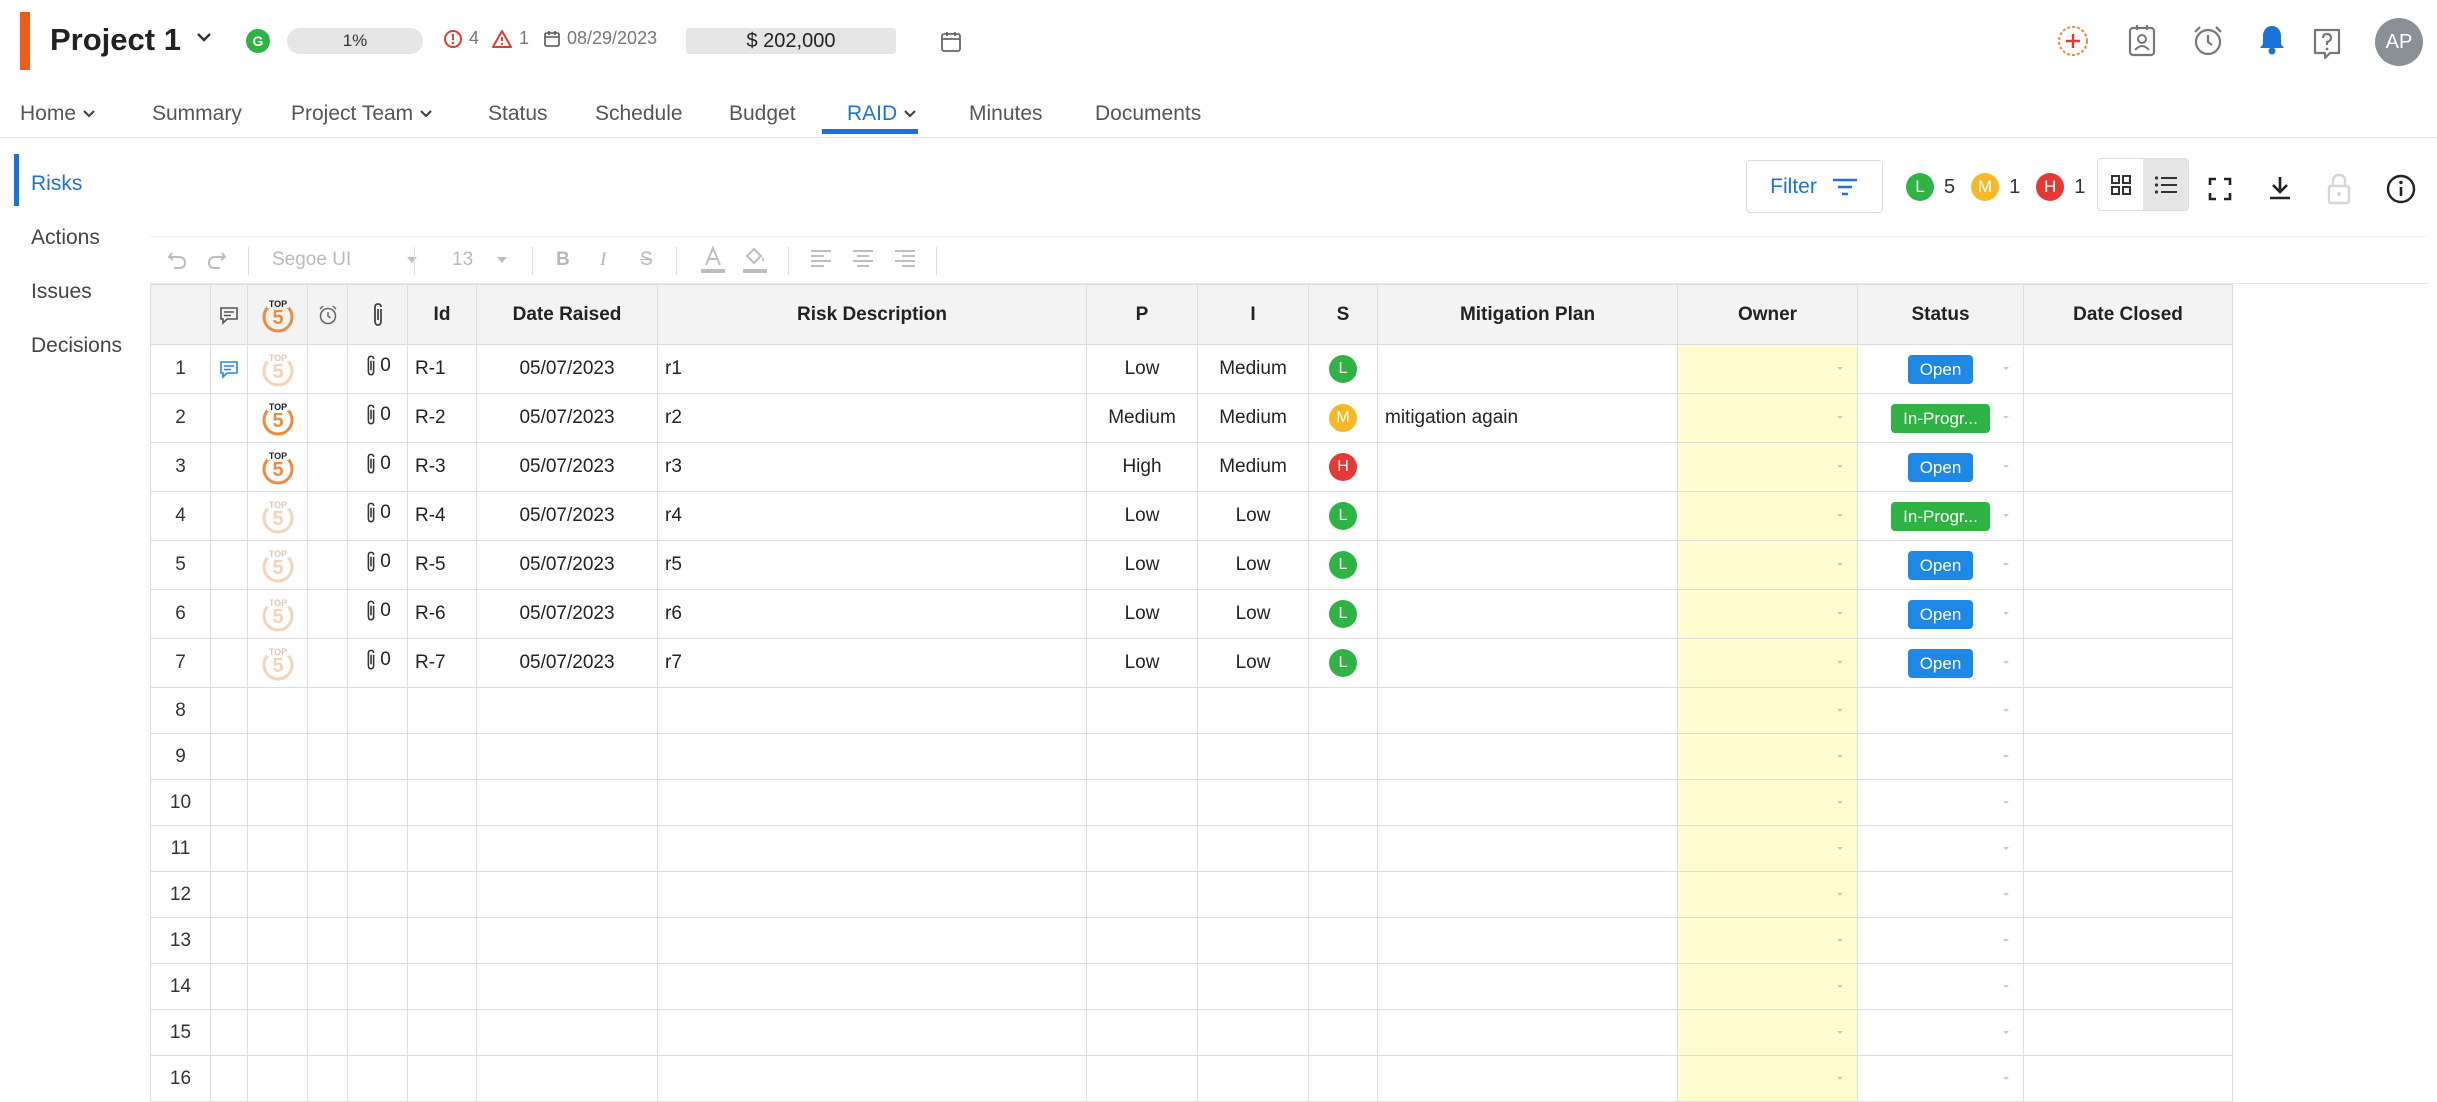  What do you see at coordinates (567, 565) in the screenshot?
I see `date-raised-cell: 05/07/2023` at bounding box center [567, 565].